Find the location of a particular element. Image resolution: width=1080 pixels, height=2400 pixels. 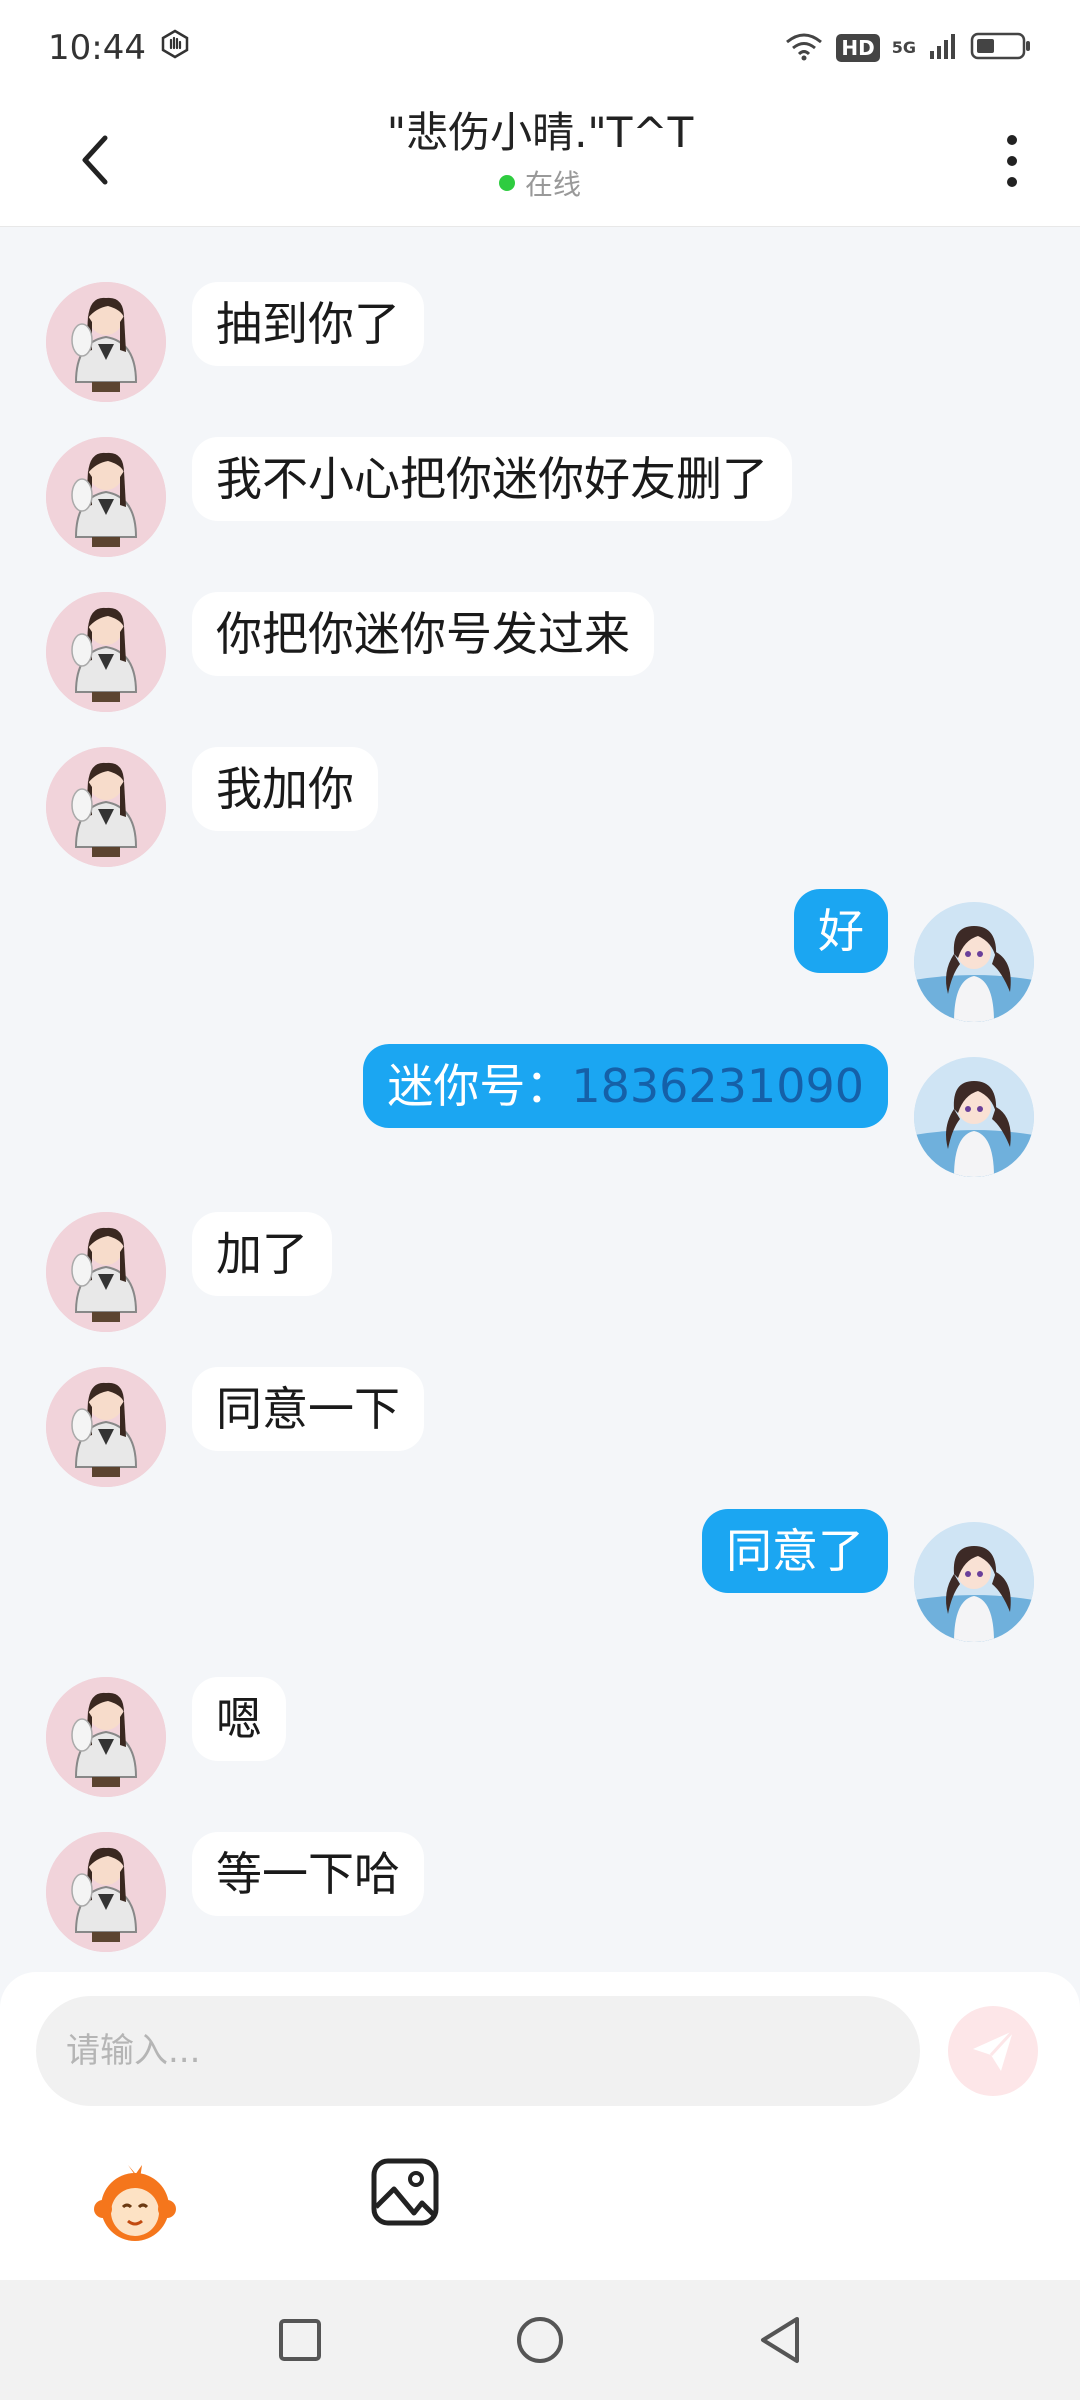

message-row: 我加你 is located at coordinates (540, 809).